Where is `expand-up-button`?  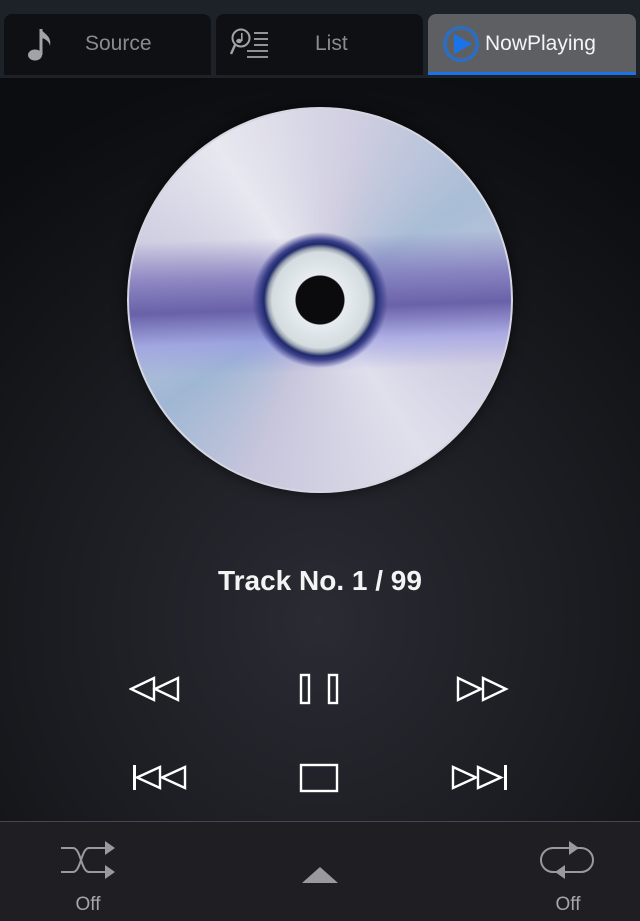
expand-up-button is located at coordinates (320, 875).